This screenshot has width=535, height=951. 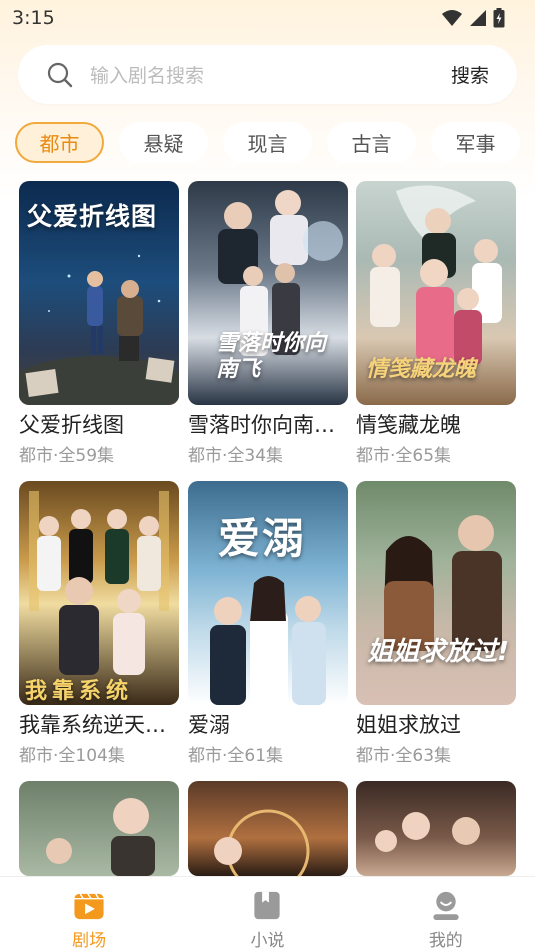 I want to click on drama-meta: 都市·全59集, so click(x=67, y=456).